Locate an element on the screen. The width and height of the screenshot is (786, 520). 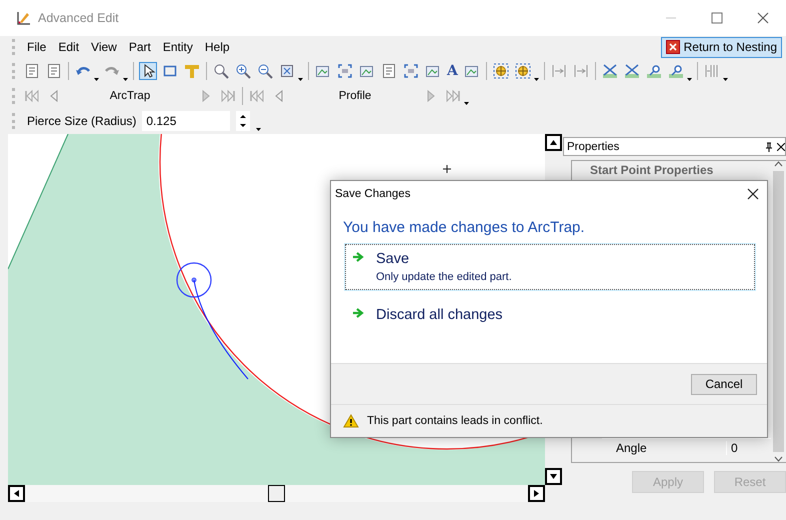
navigator-label: Profile is located at coordinates (355, 96).